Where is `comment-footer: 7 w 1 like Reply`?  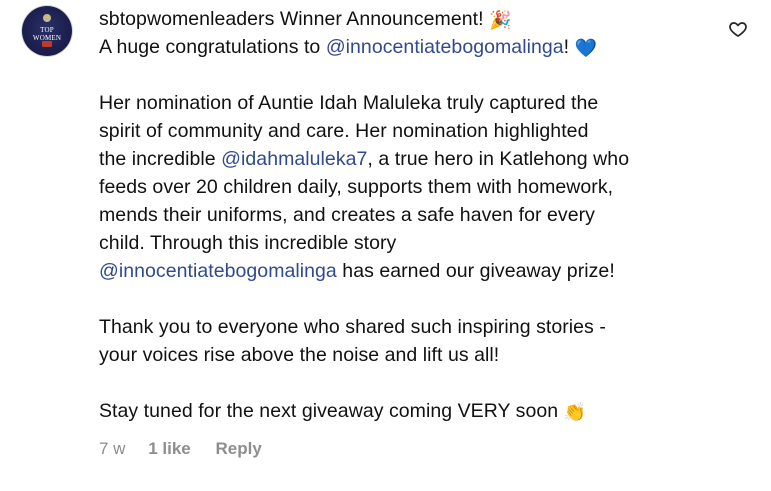 comment-footer: 7 w 1 like Reply is located at coordinates (180, 449).